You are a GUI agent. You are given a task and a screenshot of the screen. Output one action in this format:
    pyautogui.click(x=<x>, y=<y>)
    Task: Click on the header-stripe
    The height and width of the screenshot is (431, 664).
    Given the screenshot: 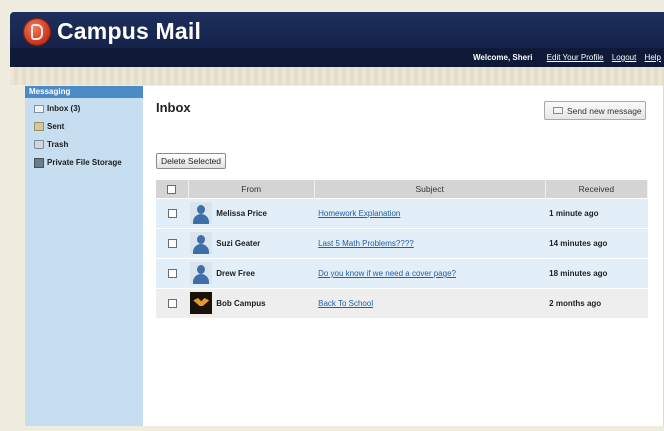 What is the action you would take?
    pyautogui.click(x=337, y=76)
    